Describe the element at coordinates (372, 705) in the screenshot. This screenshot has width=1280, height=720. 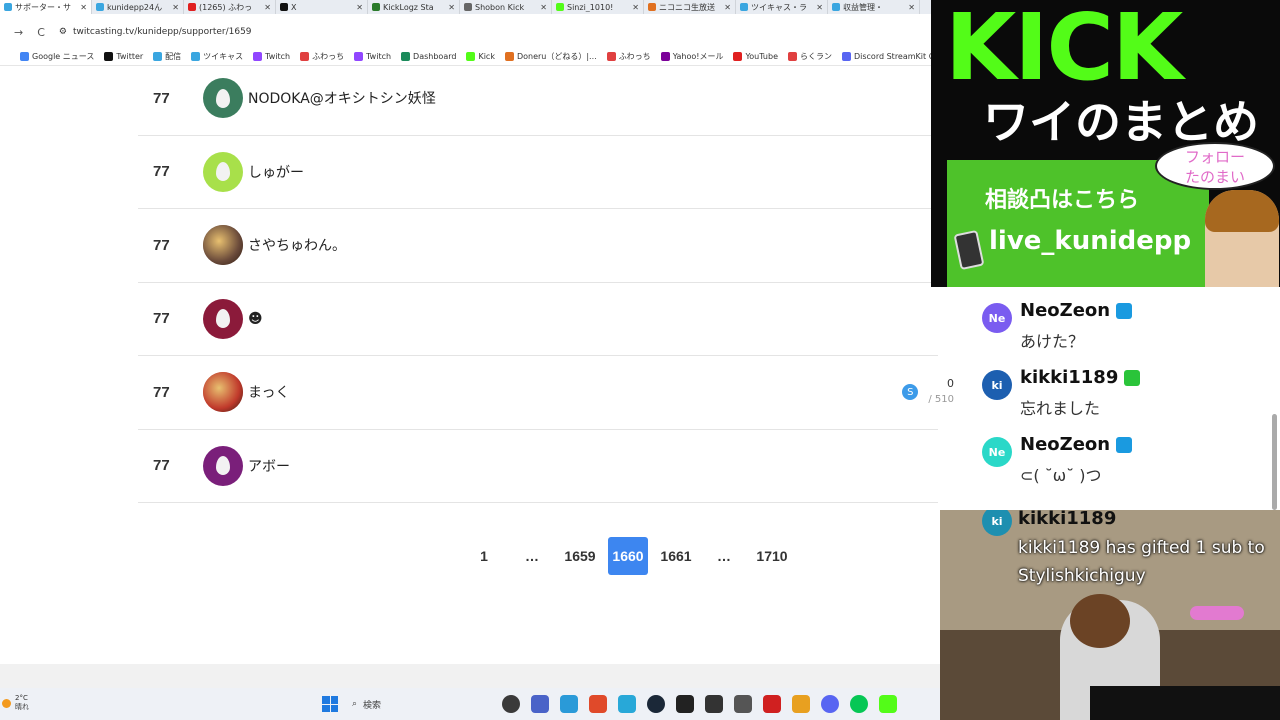
I see `search-placeholder: 検索` at that location.